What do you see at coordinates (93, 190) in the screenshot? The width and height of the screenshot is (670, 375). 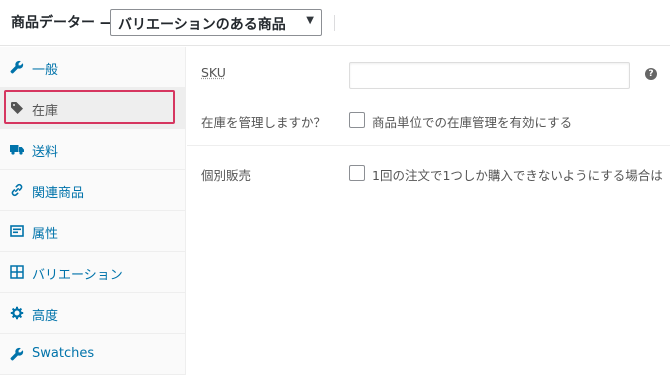 I see `tab-linked-products: 関連商品` at bounding box center [93, 190].